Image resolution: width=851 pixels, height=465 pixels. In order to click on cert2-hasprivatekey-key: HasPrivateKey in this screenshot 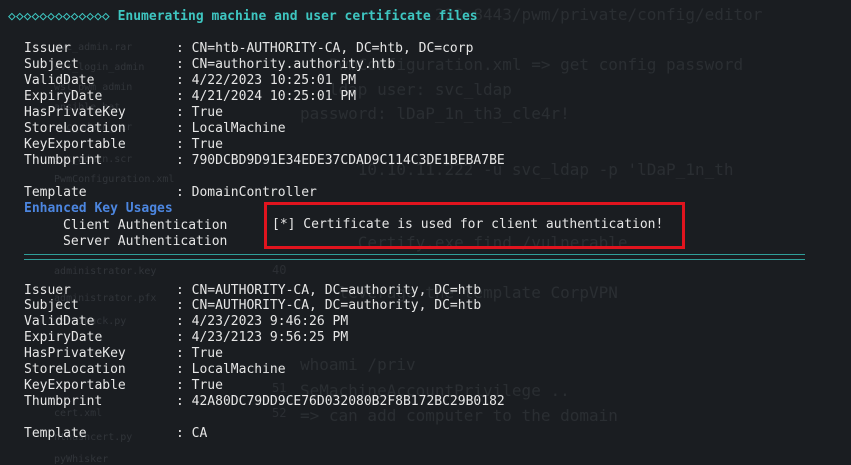, I will do `click(75, 354)`.